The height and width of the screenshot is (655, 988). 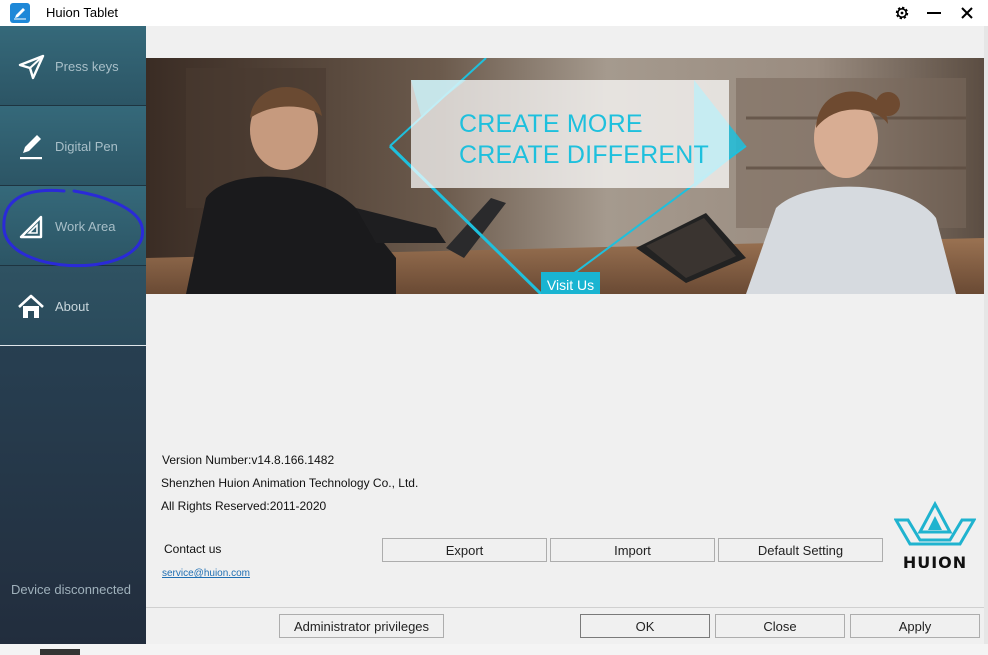 I want to click on settings-button, so click(x=902, y=13).